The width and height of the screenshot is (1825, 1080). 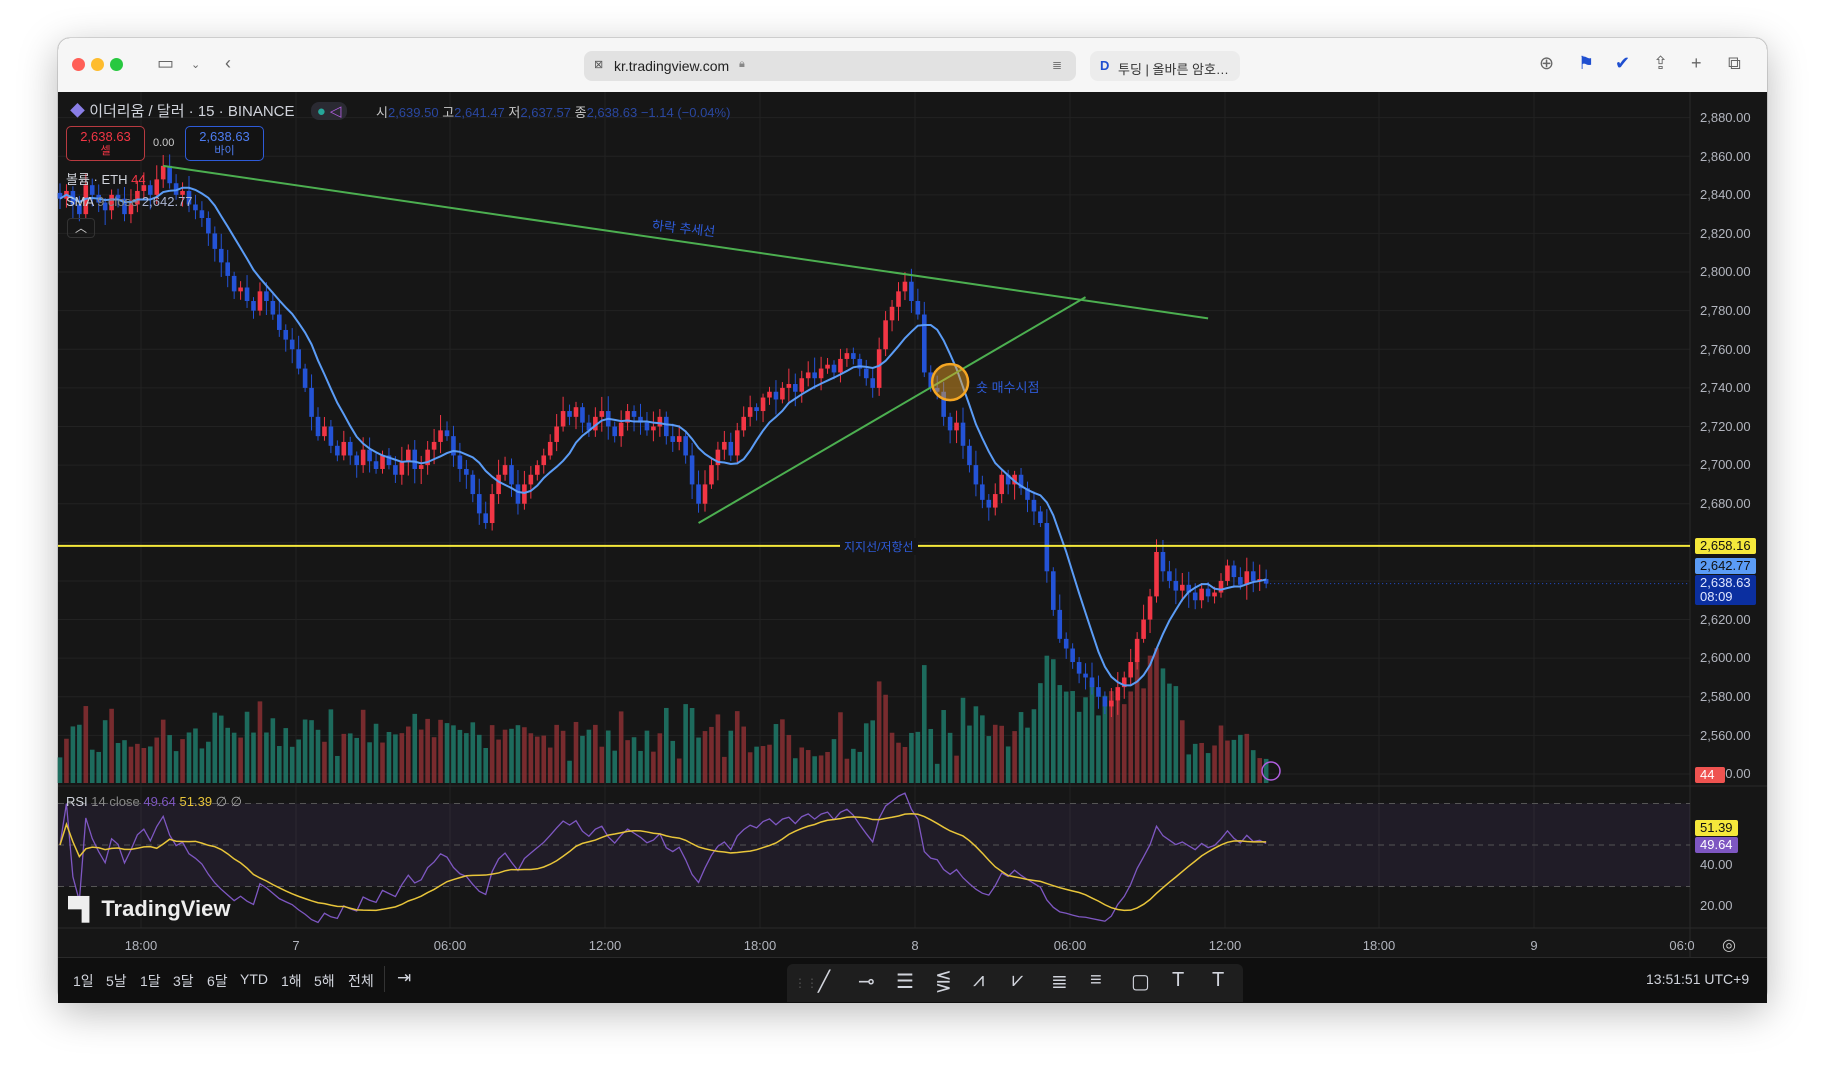 I want to click on trendline-tool-icon: ╱, so click(x=824, y=981).